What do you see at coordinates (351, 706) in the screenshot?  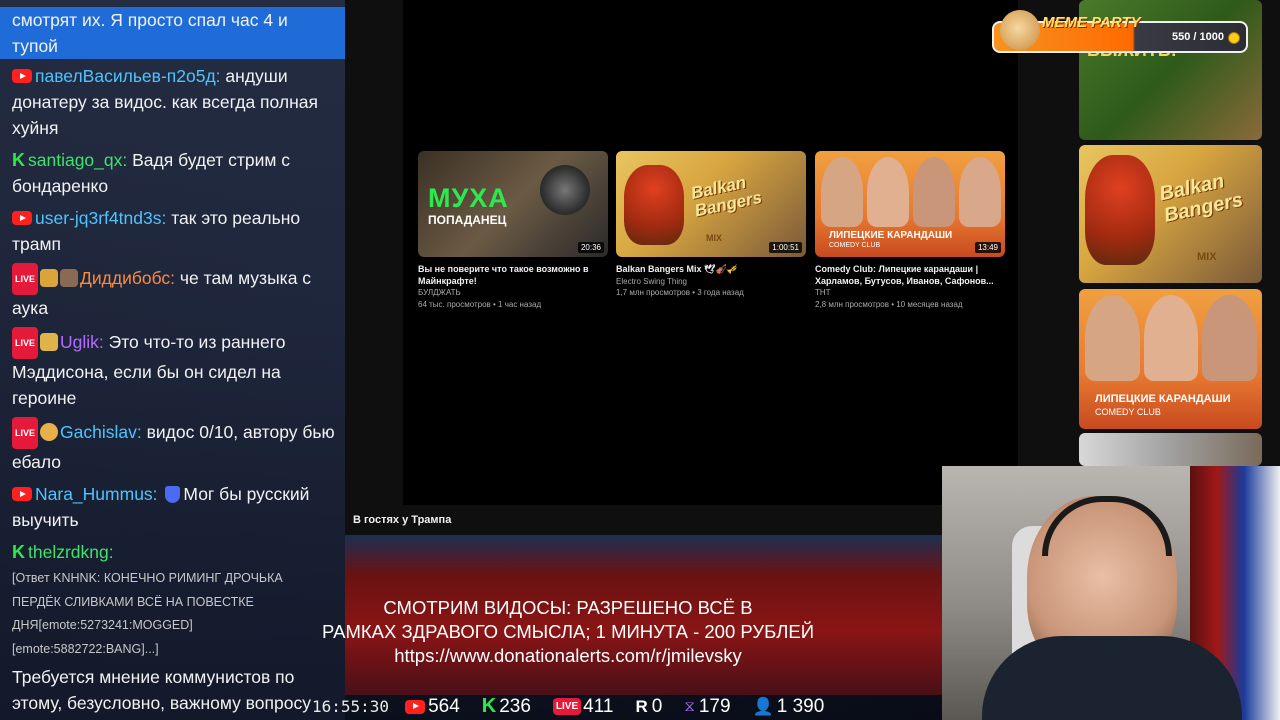 I see `clock: 16:55:30` at bounding box center [351, 706].